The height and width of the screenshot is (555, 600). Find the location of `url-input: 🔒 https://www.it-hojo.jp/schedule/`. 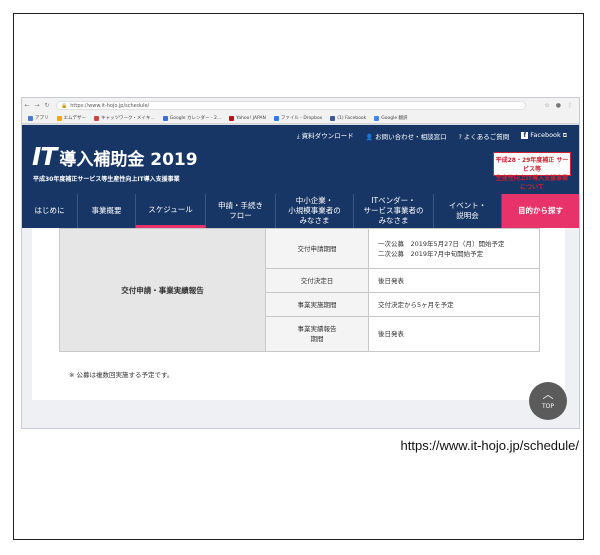

url-input: 🔒 https://www.it-hojo.jp/schedule/ is located at coordinates (291, 105).